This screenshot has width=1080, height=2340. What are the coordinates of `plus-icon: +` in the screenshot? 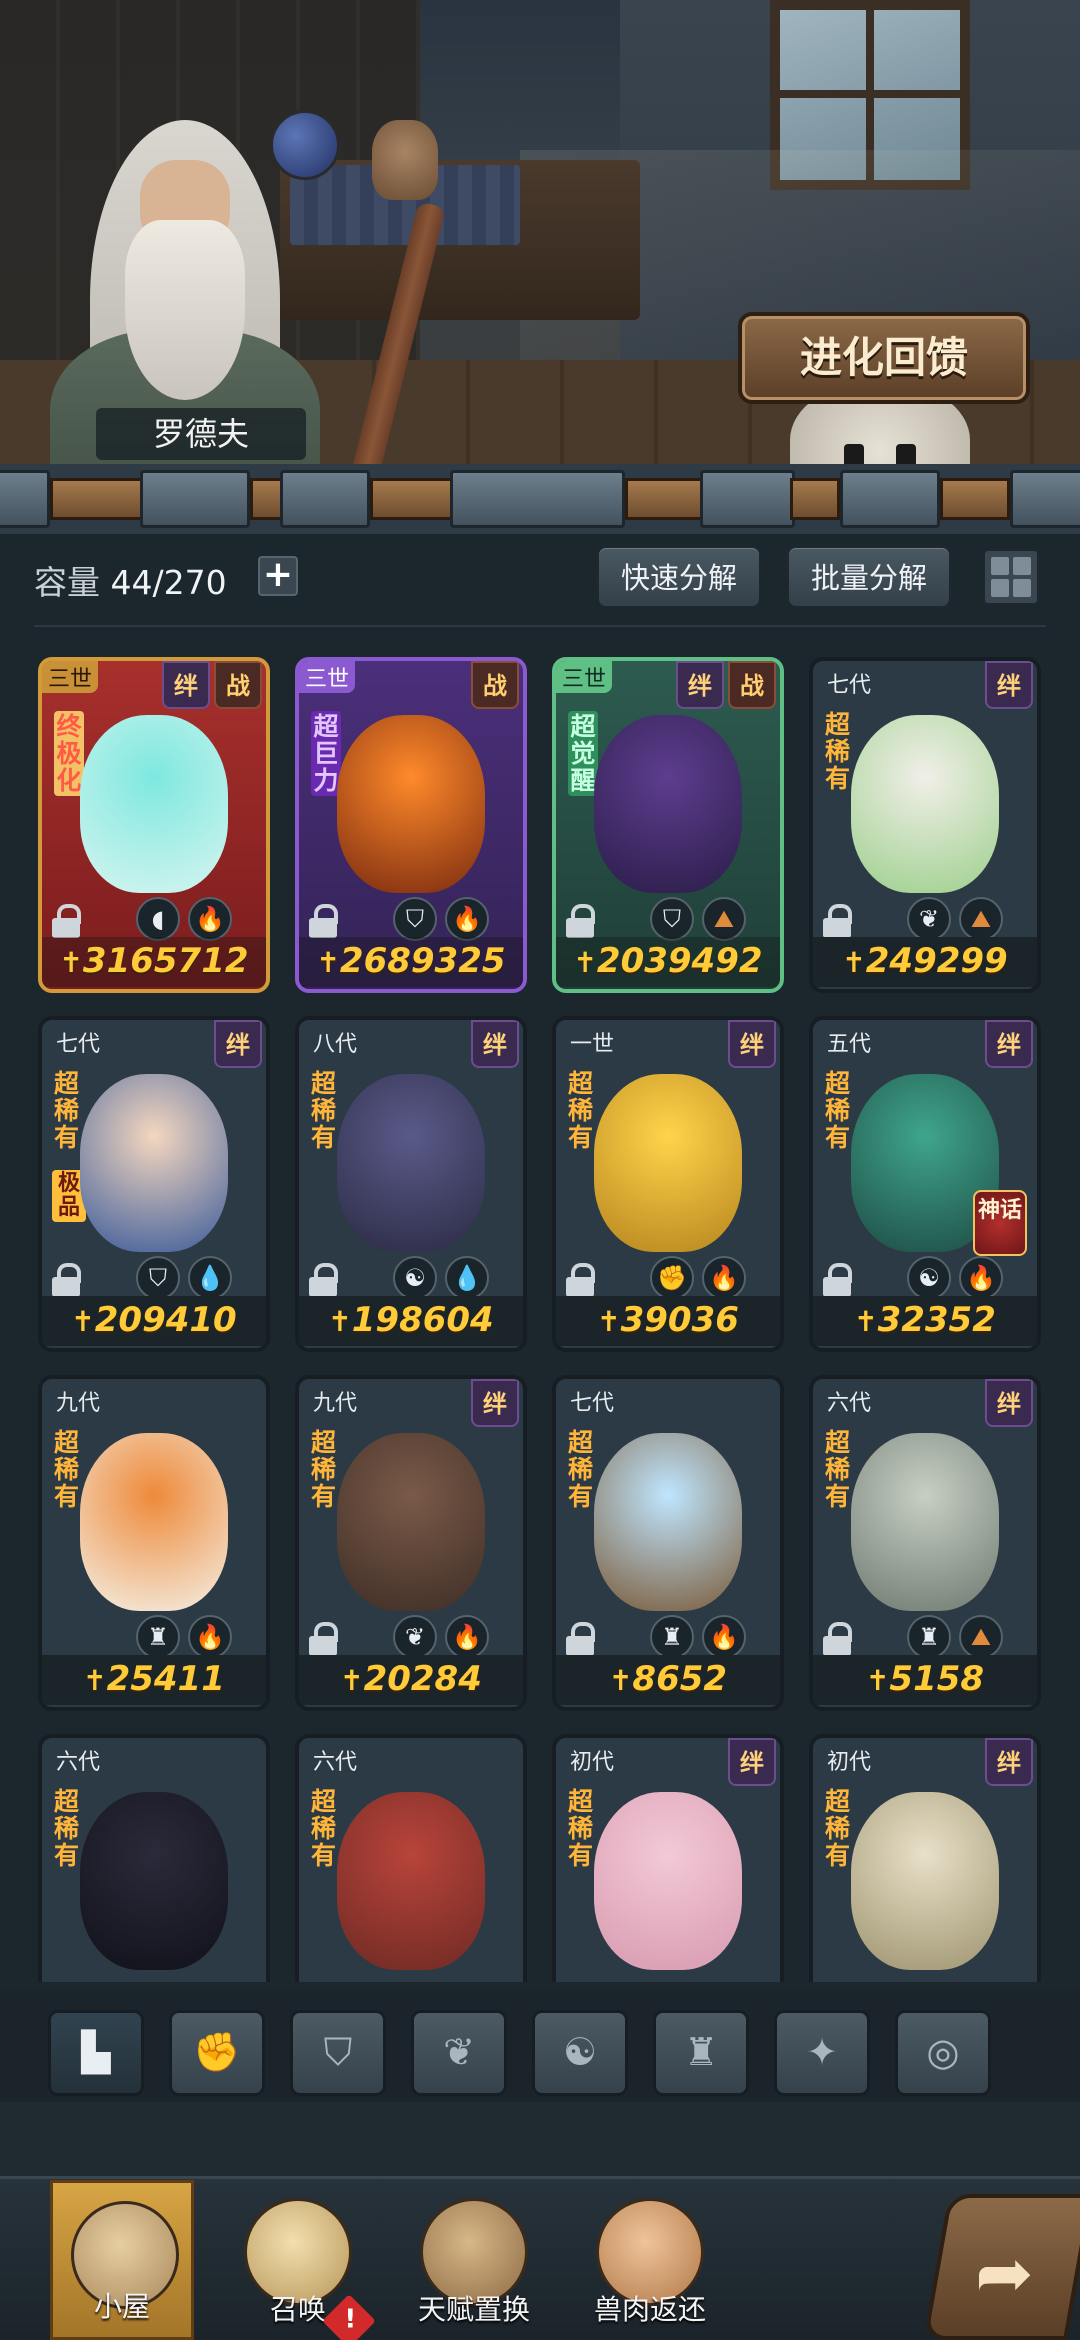 It's located at (278, 576).